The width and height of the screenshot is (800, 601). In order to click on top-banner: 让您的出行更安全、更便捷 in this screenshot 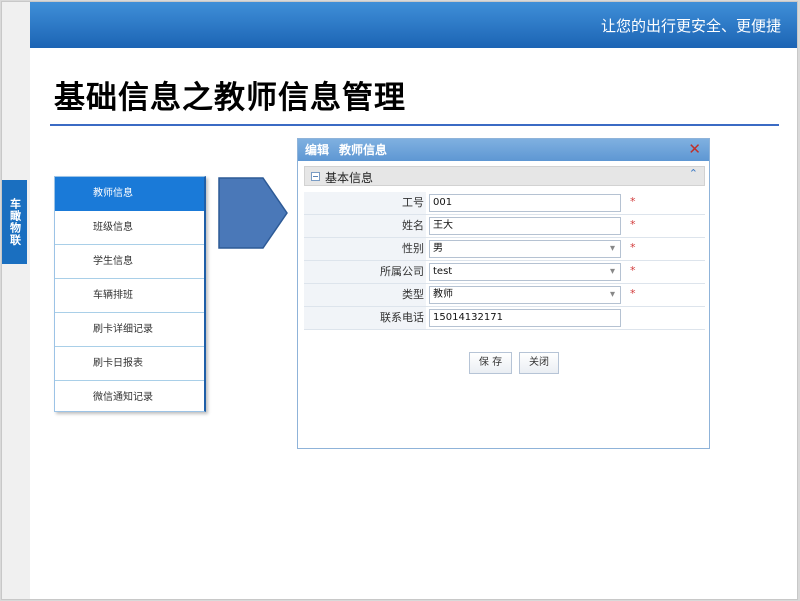, I will do `click(413, 25)`.